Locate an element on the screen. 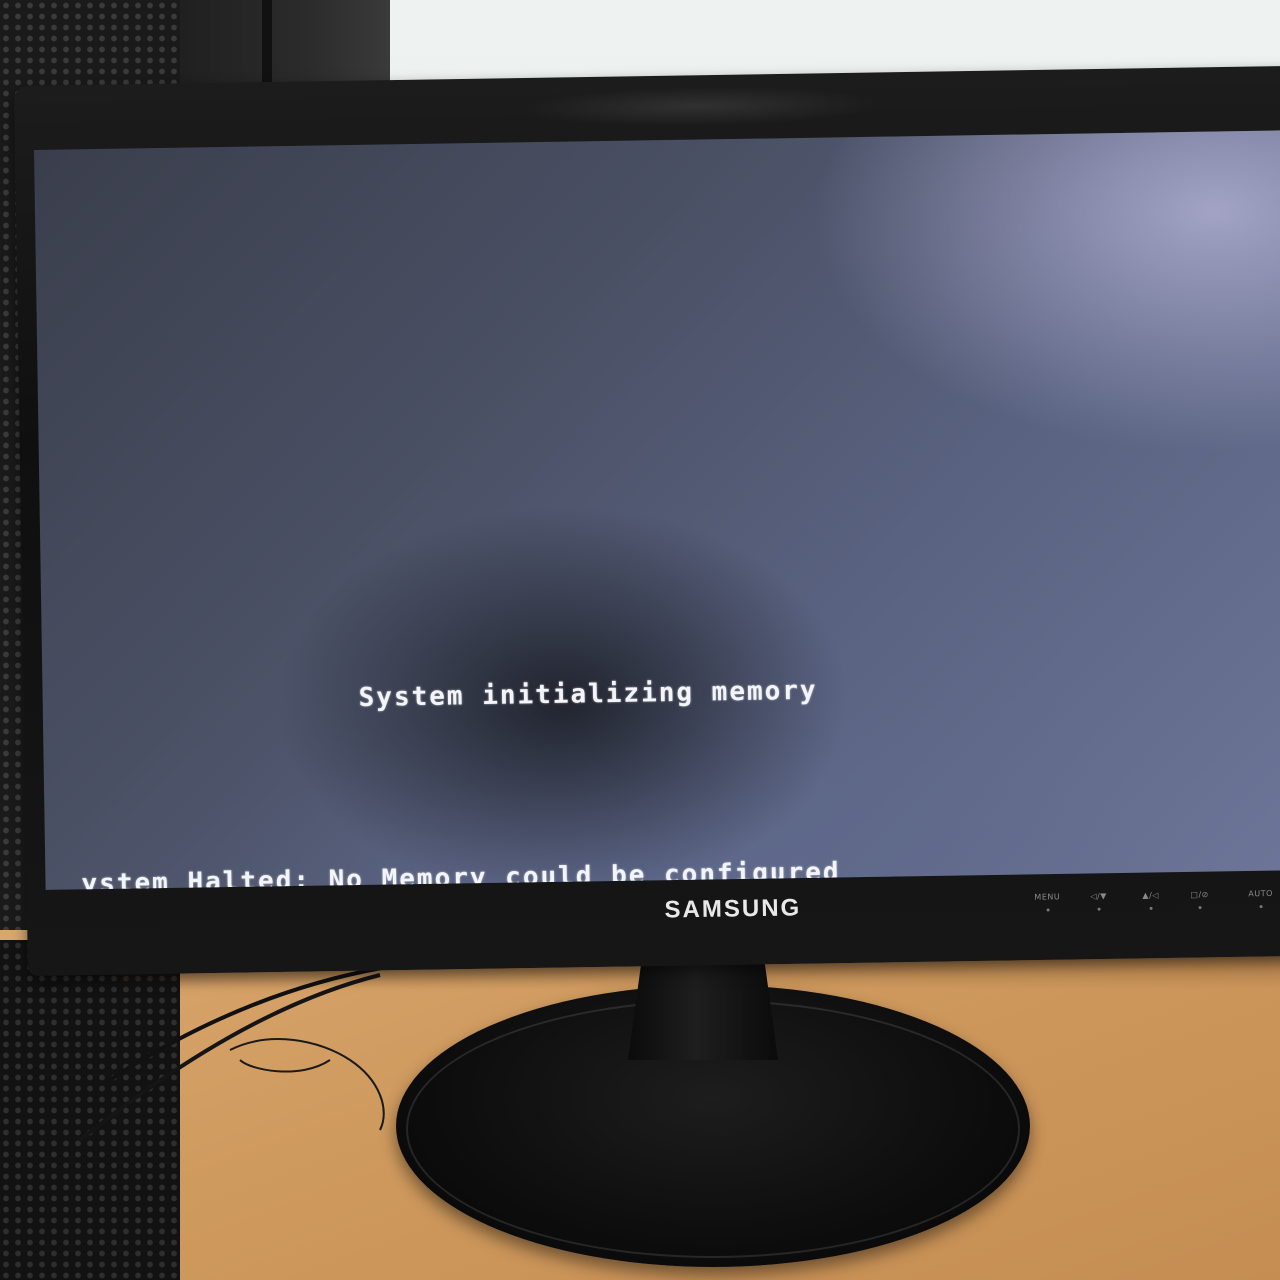 The height and width of the screenshot is (1280, 1280). bios-status-line: System initializing memory is located at coordinates (588, 694).